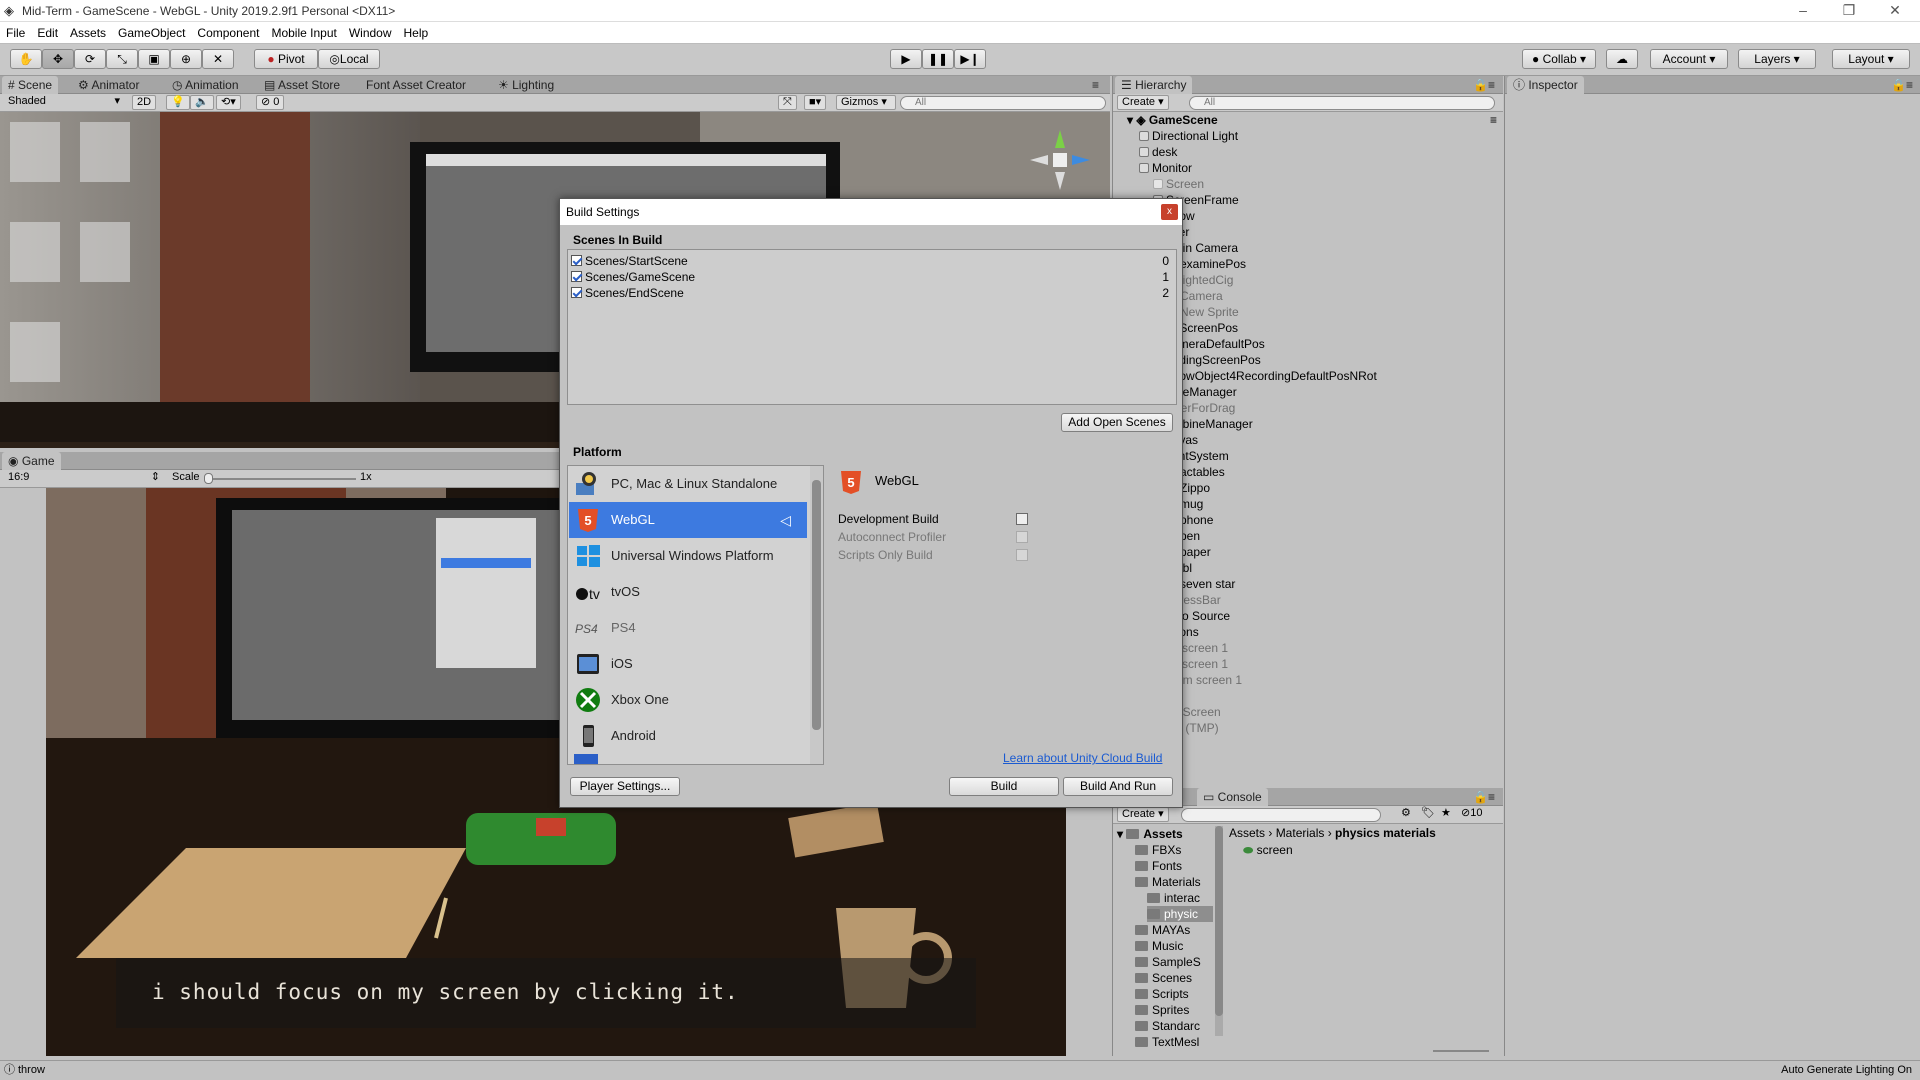  Describe the element at coordinates (871, 261) in the screenshot. I see `scene-in-build-row: Scenes/StartScene 0` at that location.